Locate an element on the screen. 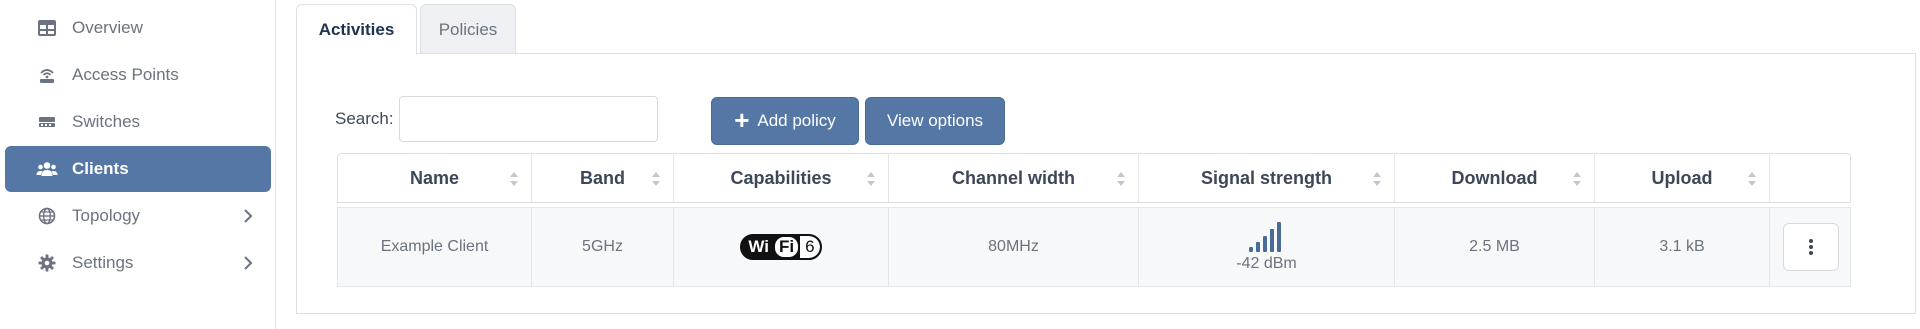 The image size is (1920, 329). sidebar-item-access-points: Access Points is located at coordinates (138, 75).